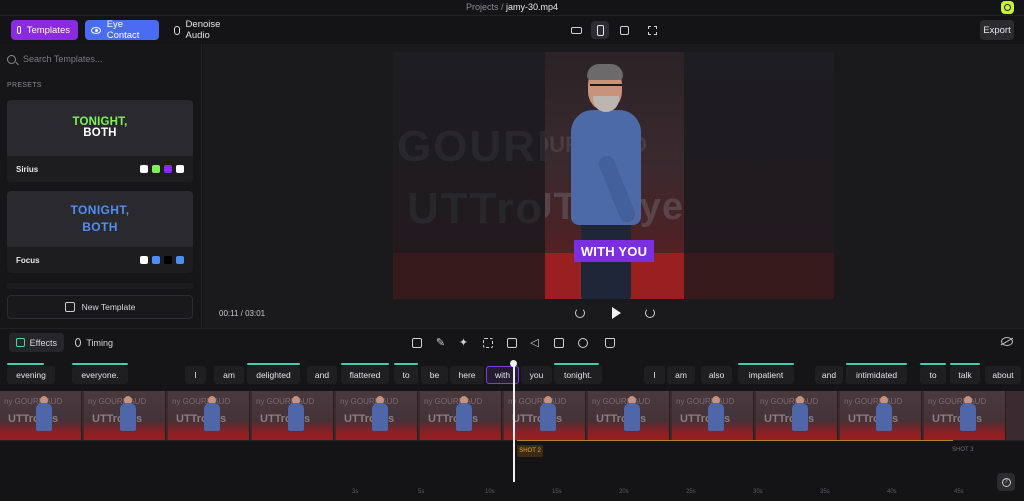  Describe the element at coordinates (652, 30) in the screenshot. I see `fit-frame-button` at that location.